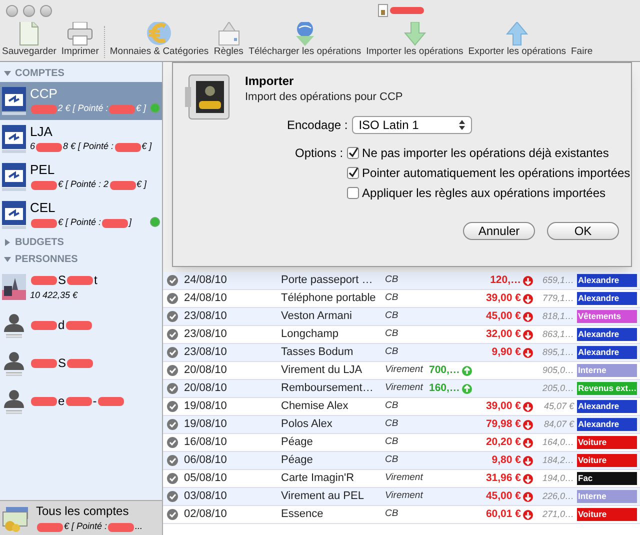 This screenshot has width=640, height=535. I want to click on toolbar-button: Imprimer, so click(80, 41).